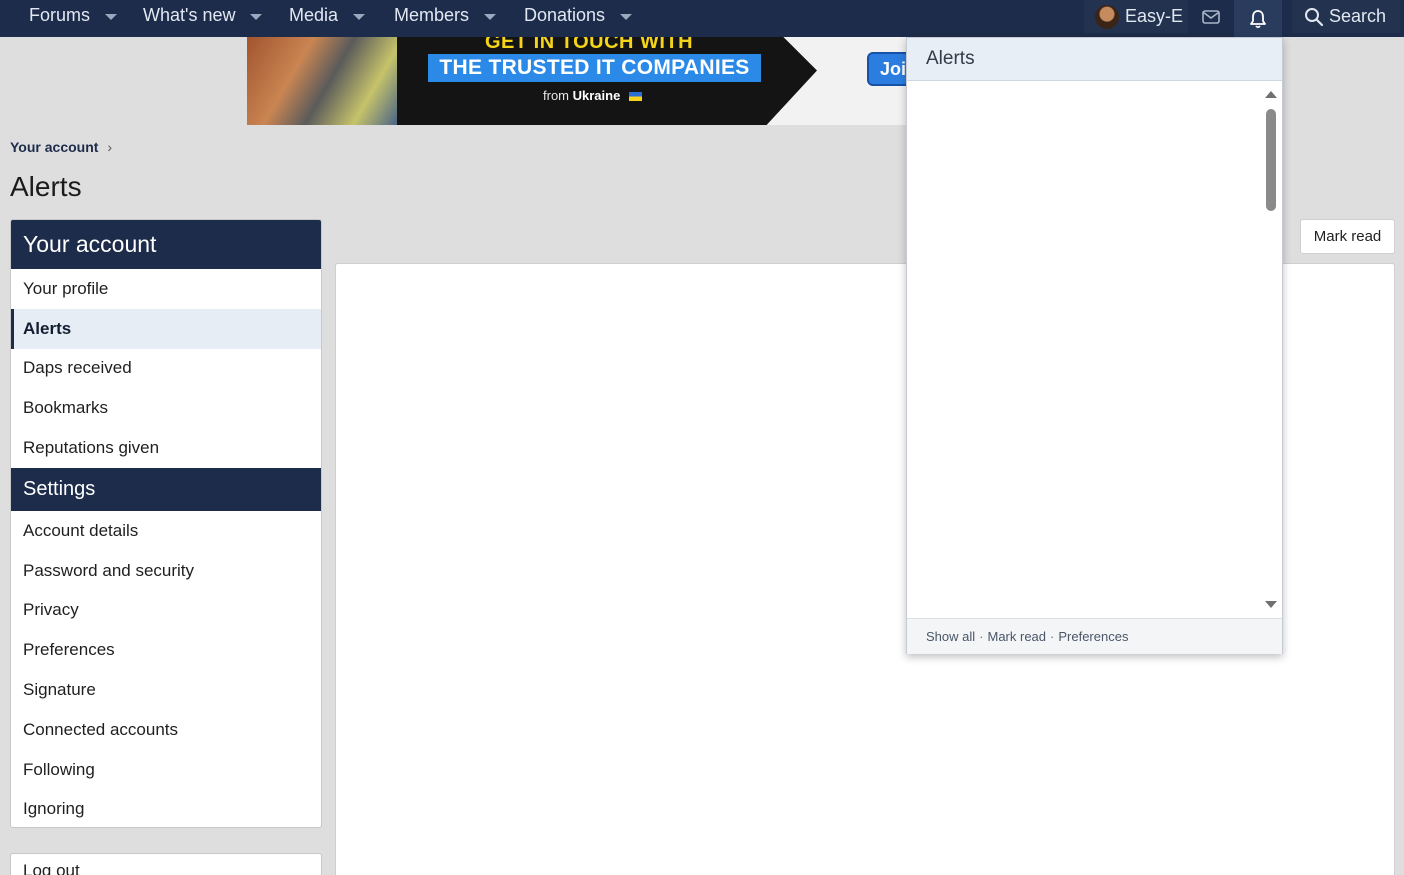  I want to click on scroll-down-arrow-icon, so click(1271, 604).